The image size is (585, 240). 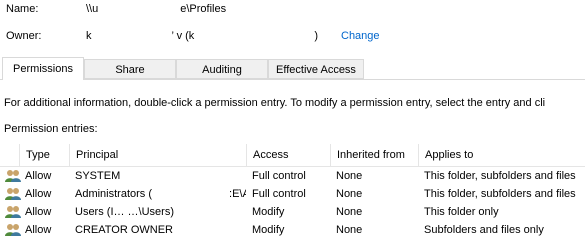 I want to click on tab-share: Share, so click(x=130, y=69).